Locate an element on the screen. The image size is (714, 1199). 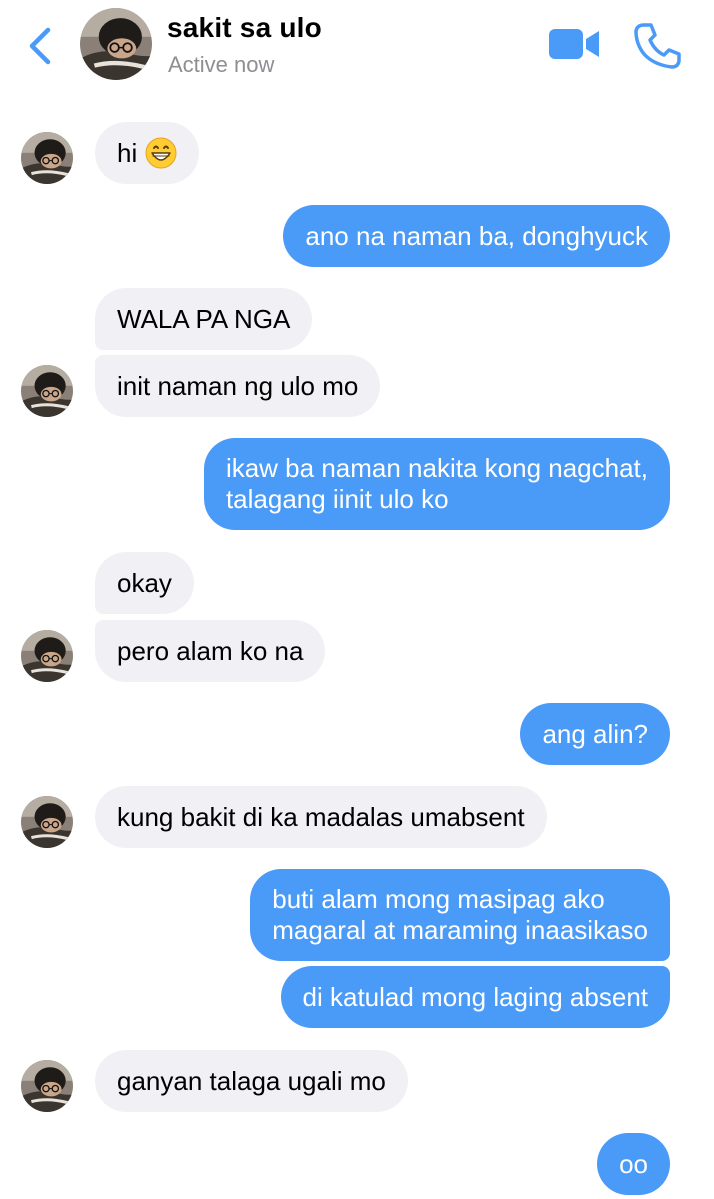
active-status: Active now is located at coordinates (221, 64).